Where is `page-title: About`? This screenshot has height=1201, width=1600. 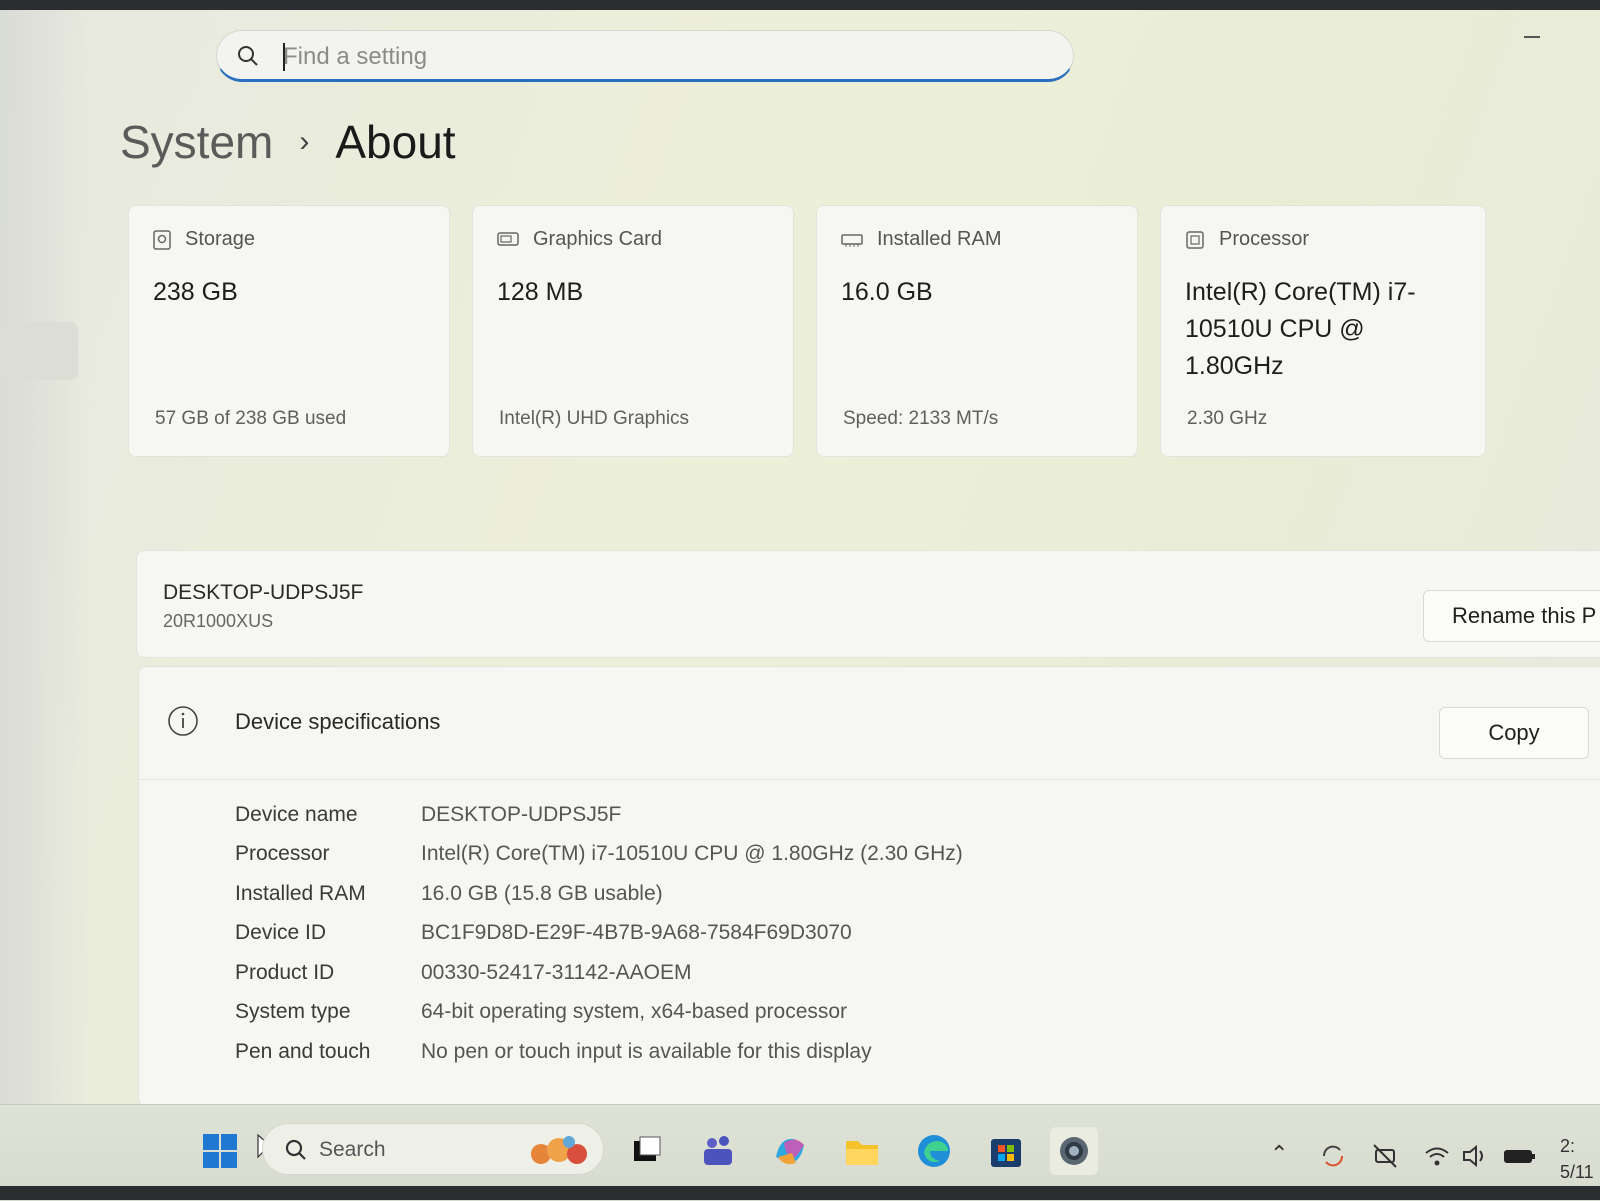
page-title: About is located at coordinates (395, 142).